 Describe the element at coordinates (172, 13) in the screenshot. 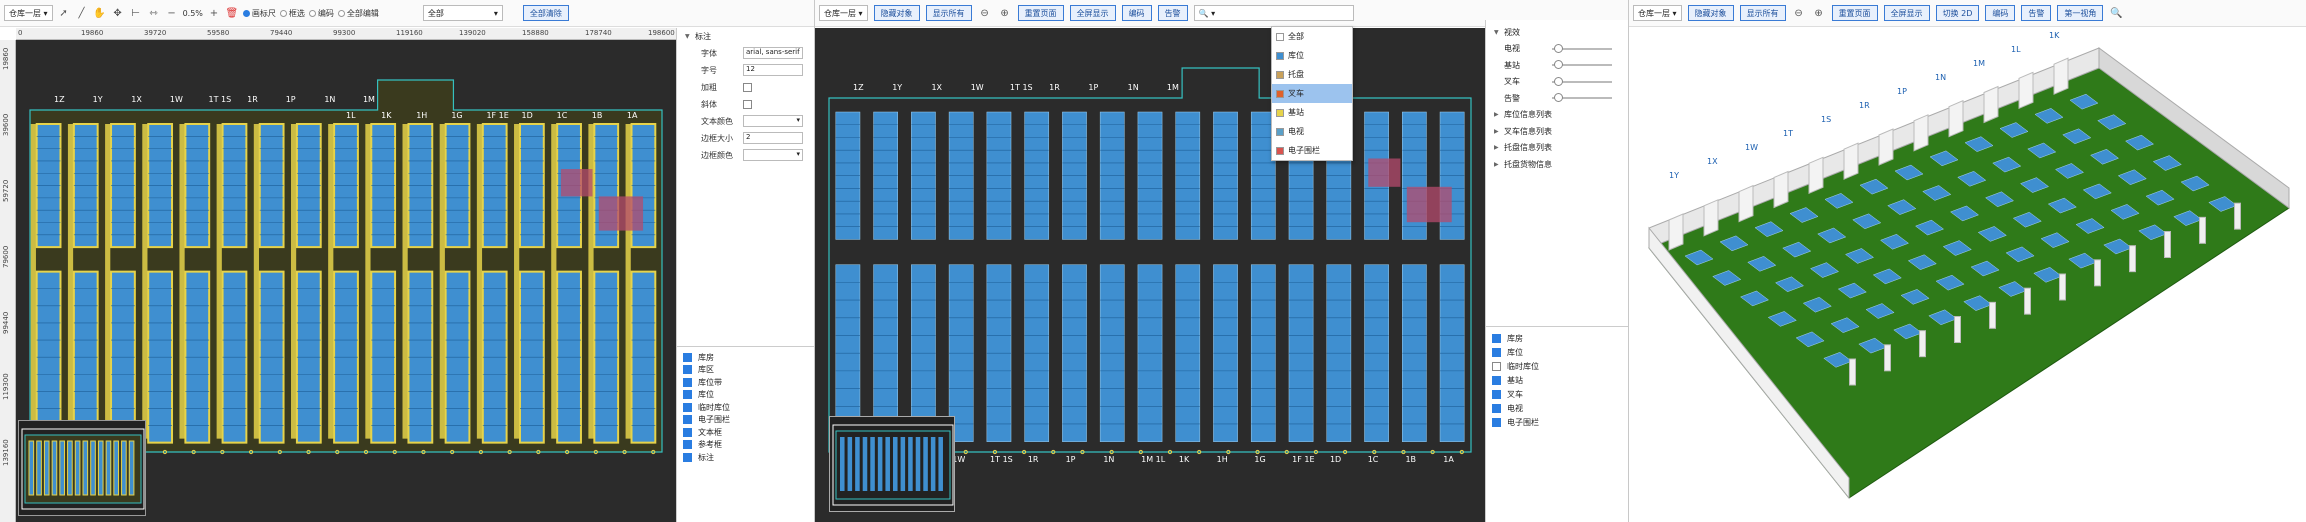

I see `zoom-out-icon: −` at that location.